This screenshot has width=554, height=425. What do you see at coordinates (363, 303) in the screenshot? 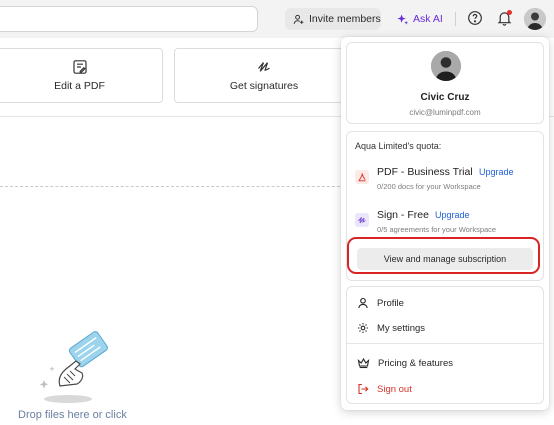
I see `user-icon` at bounding box center [363, 303].